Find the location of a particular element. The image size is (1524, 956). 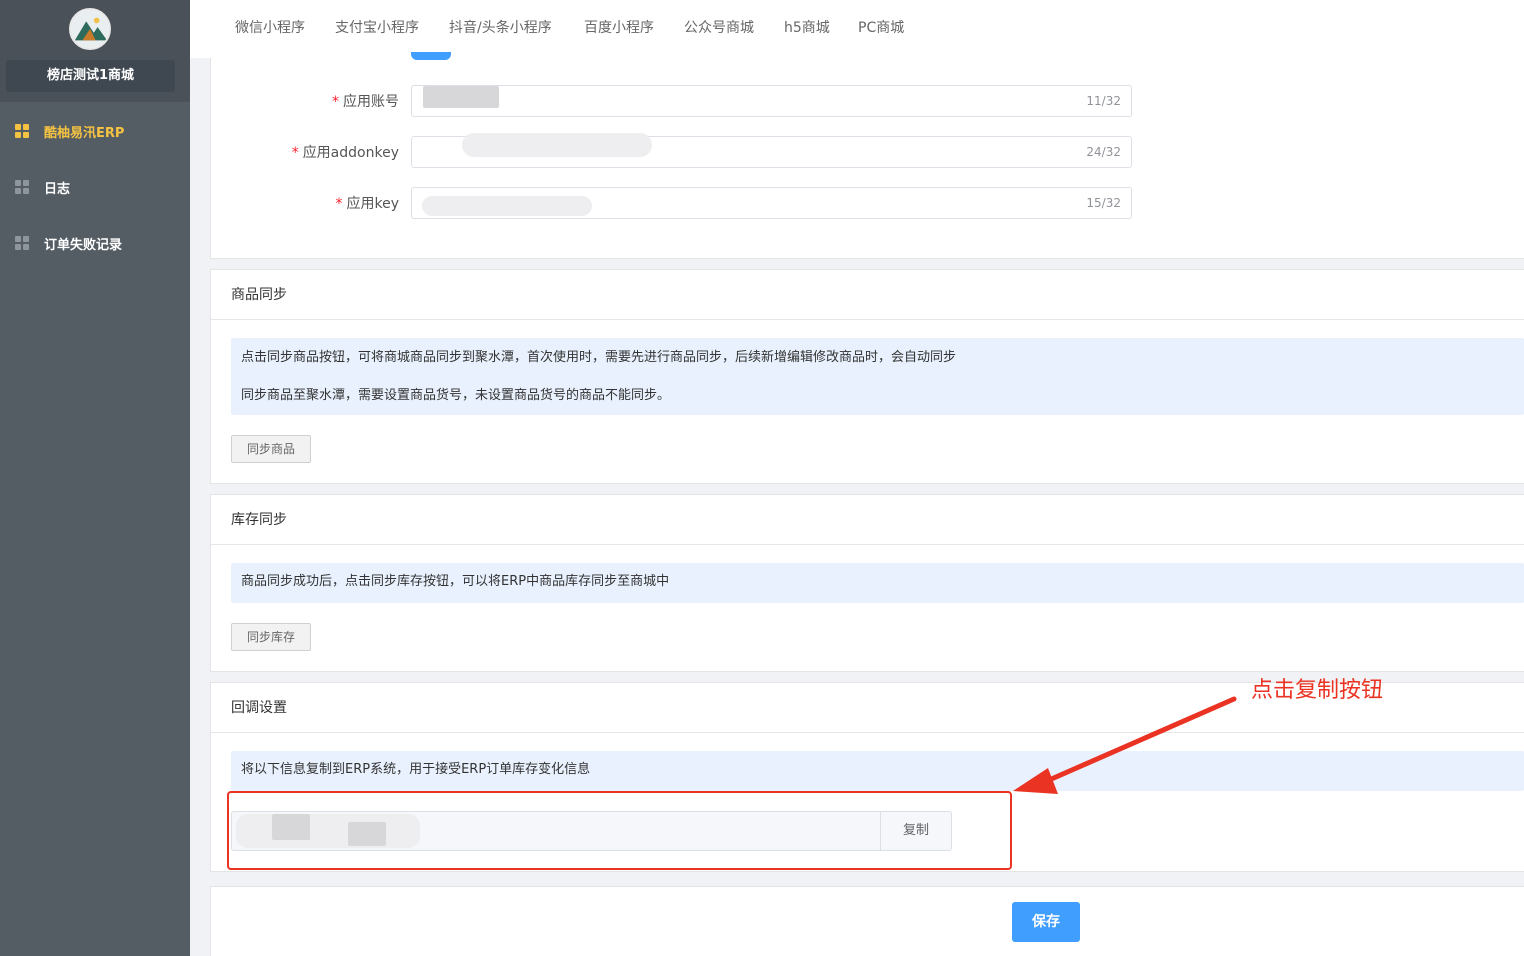

sidebar-item-failed-orders: 订单失败记录 is located at coordinates (95, 243).